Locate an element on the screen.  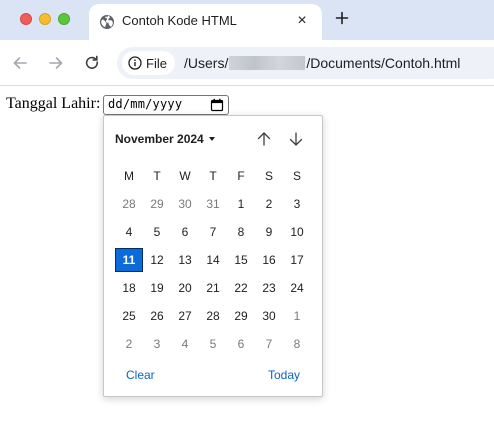
calendar-day: 10 is located at coordinates (297, 232).